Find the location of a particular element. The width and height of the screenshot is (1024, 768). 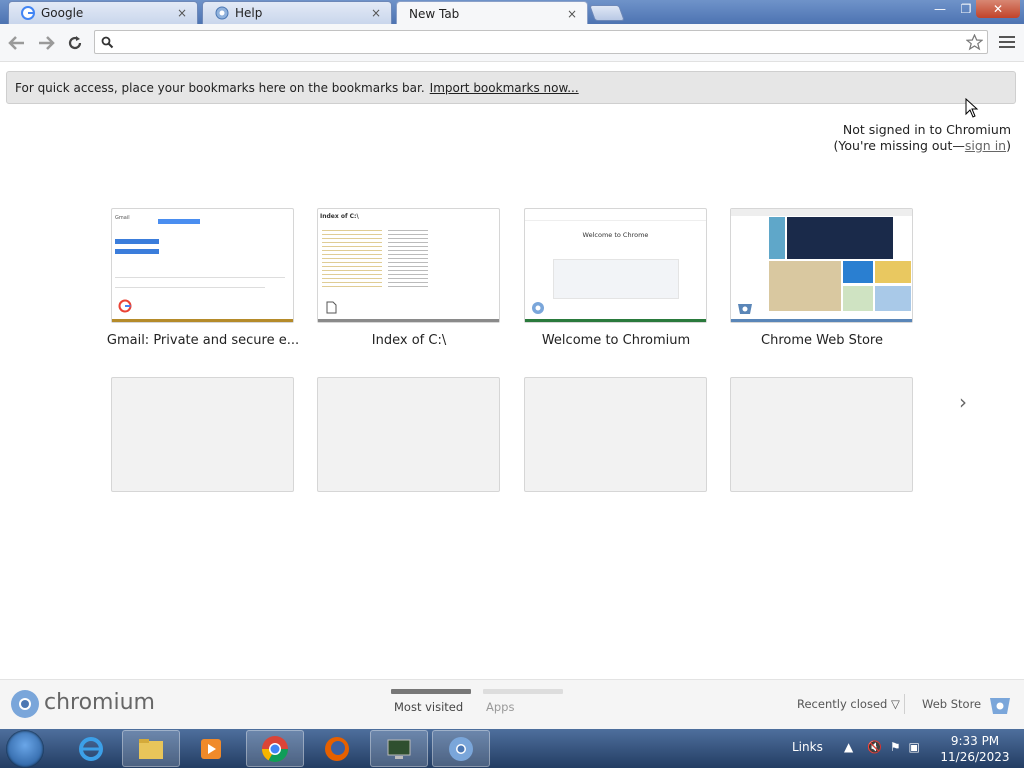

thumb-heading: Gmail is located at coordinates (122, 218).